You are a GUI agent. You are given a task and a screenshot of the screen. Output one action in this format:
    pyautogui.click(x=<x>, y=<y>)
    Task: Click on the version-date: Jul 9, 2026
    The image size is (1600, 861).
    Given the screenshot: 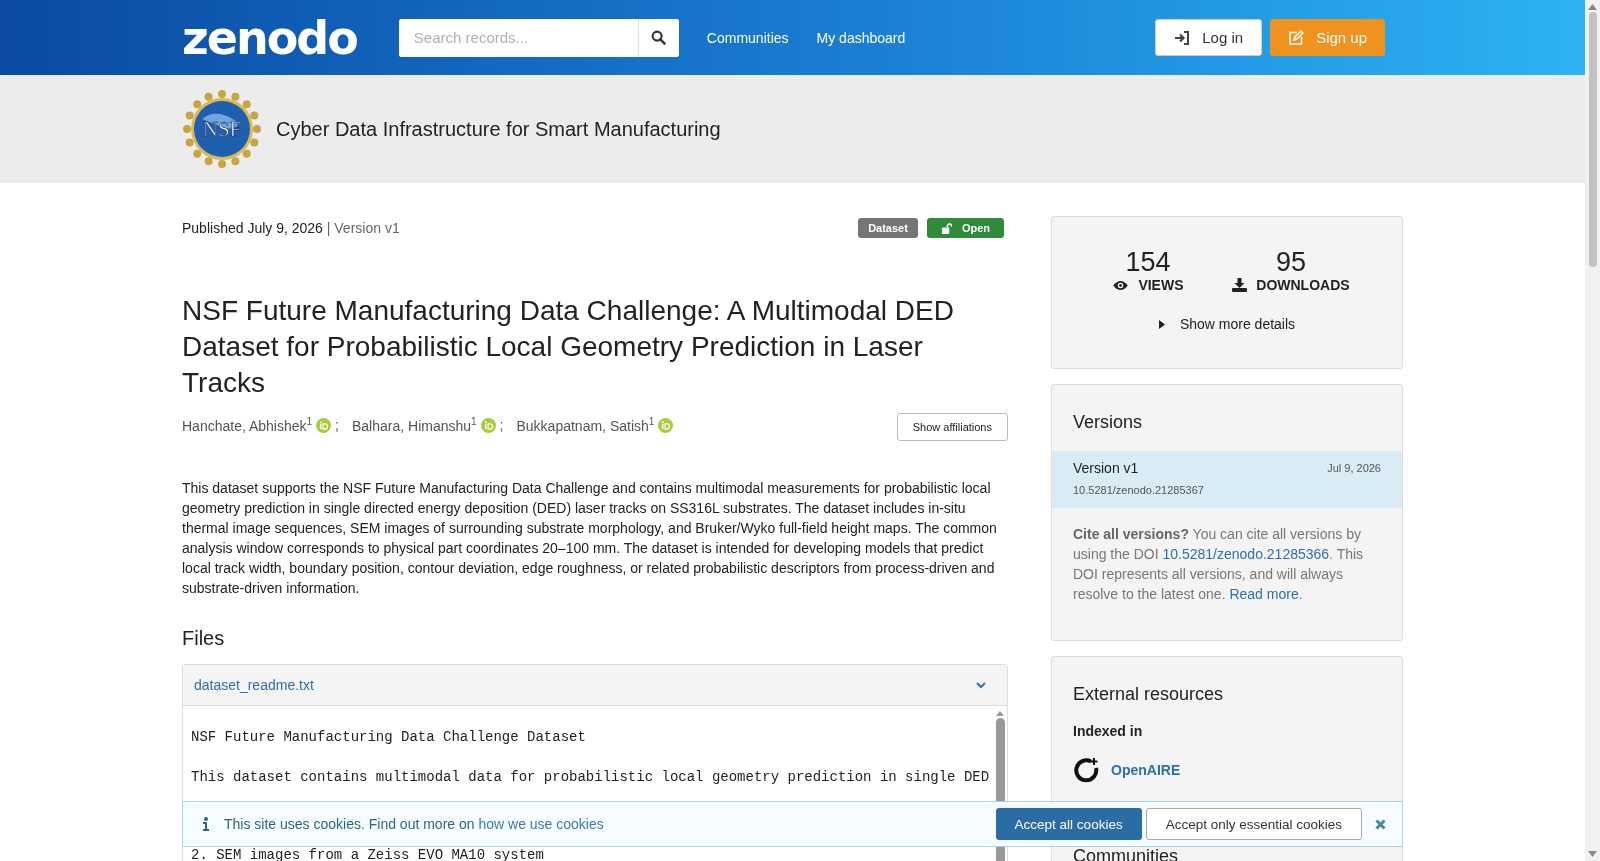 What is the action you would take?
    pyautogui.click(x=1354, y=468)
    